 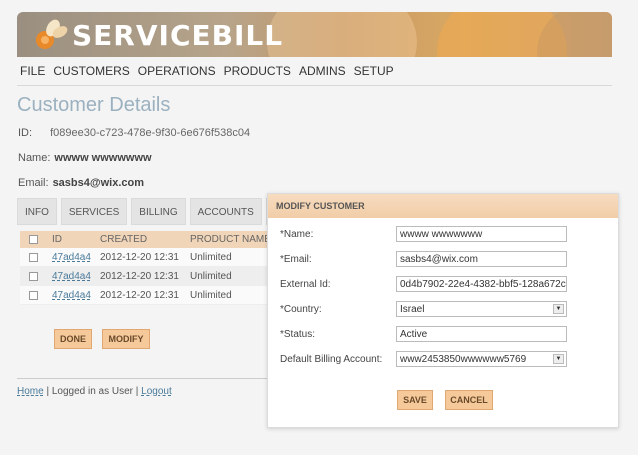 I want to click on email-value: sasbs4@wix.com, so click(x=98, y=183).